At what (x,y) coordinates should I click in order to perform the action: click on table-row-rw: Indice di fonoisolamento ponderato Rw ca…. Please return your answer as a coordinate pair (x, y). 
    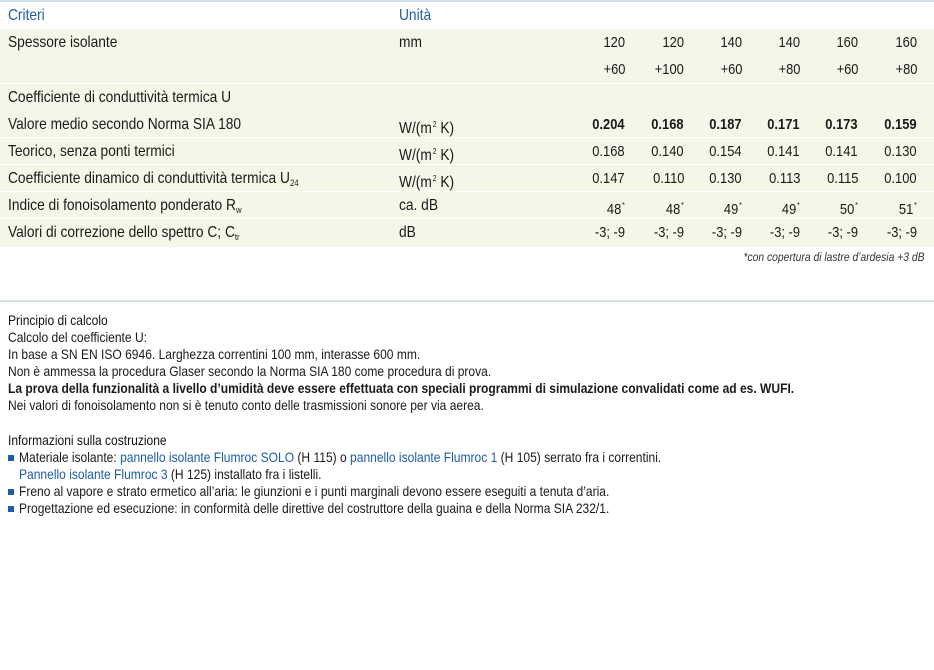
    Looking at the image, I should click on (467, 205).